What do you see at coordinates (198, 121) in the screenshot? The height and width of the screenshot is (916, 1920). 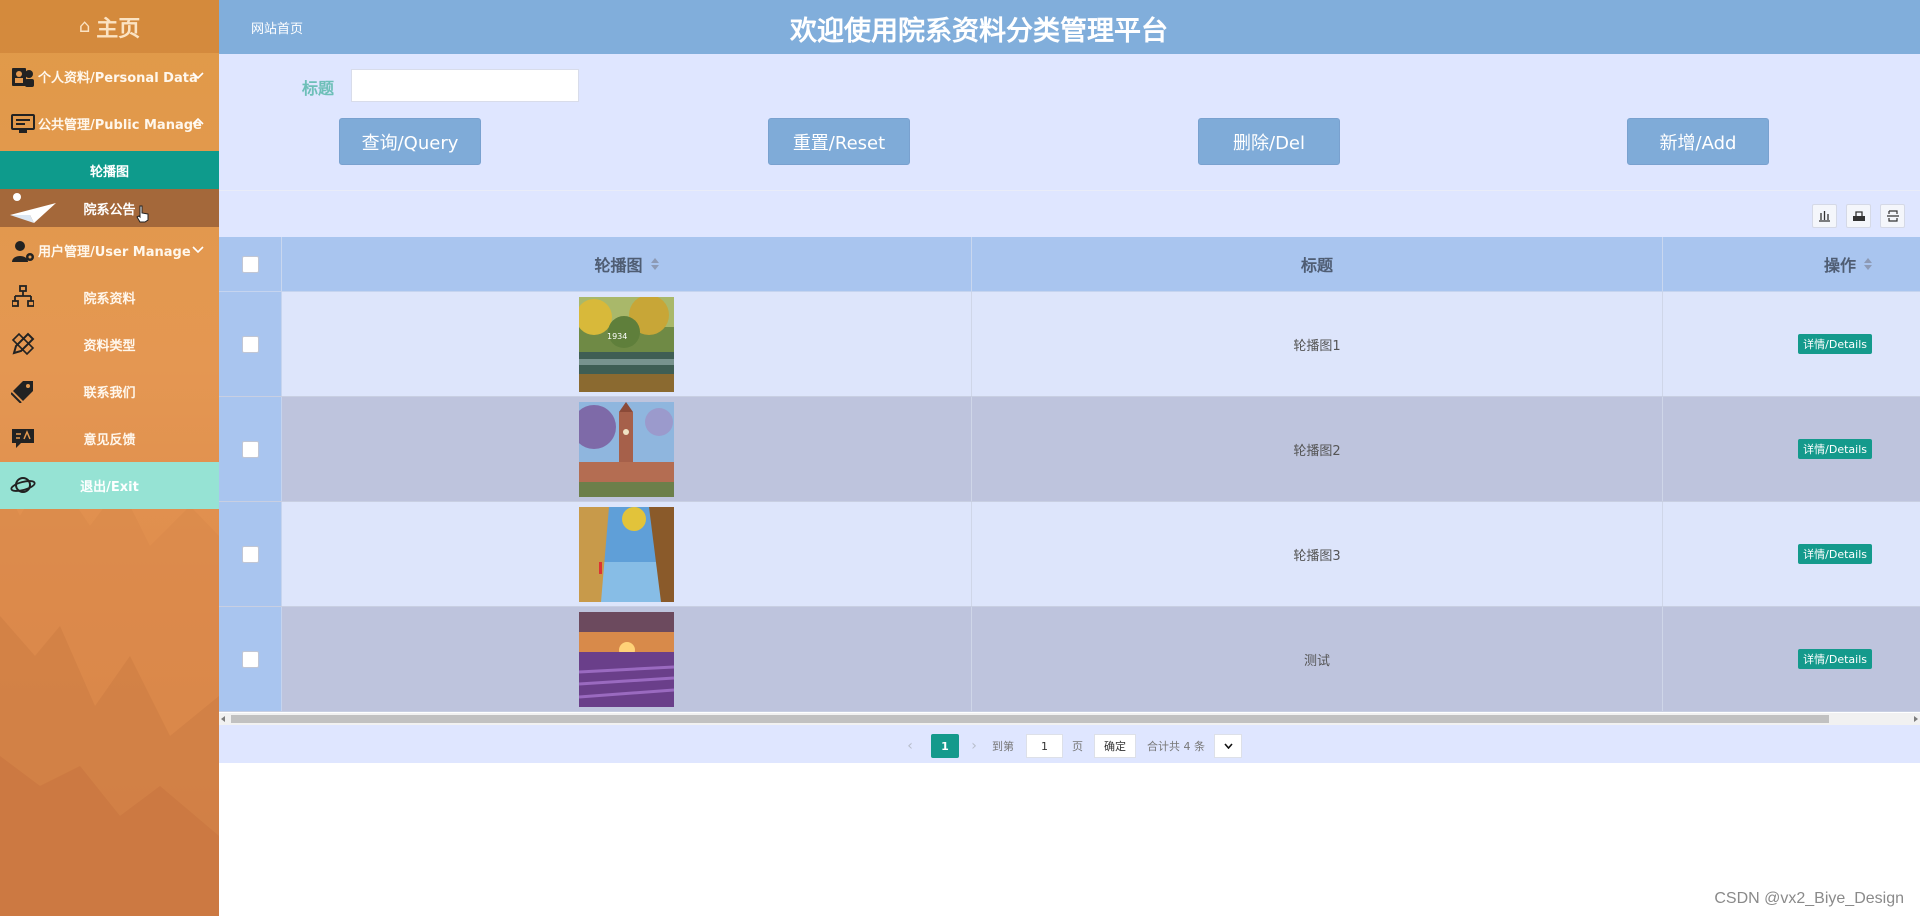 I see `chevron-up-icon` at bounding box center [198, 121].